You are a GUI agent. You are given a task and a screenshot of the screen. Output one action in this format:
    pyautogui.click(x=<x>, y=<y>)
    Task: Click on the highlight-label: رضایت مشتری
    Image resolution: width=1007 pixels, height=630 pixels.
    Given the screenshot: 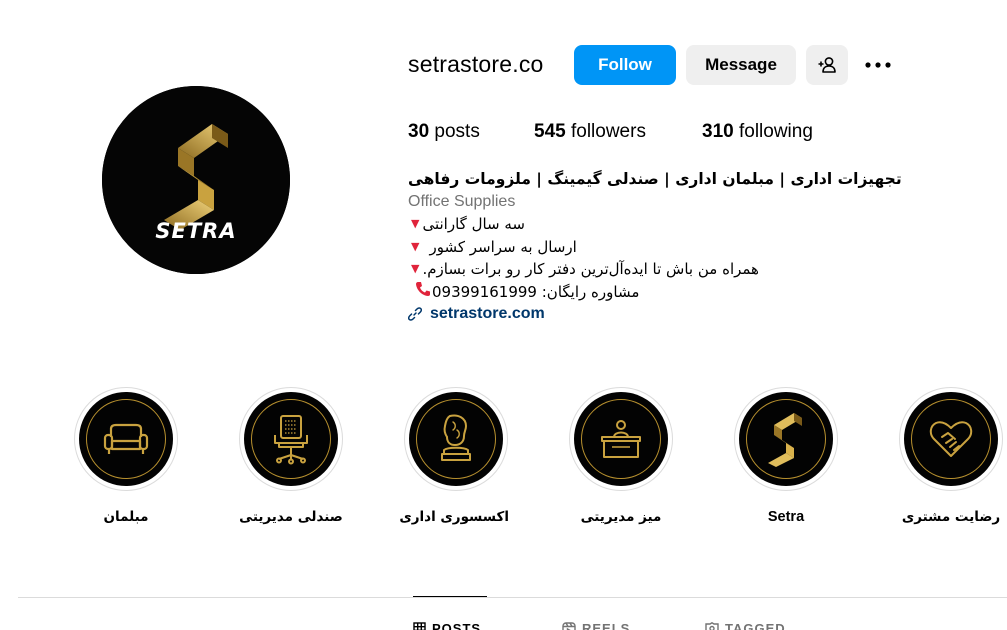 What is the action you would take?
    pyautogui.click(x=951, y=517)
    